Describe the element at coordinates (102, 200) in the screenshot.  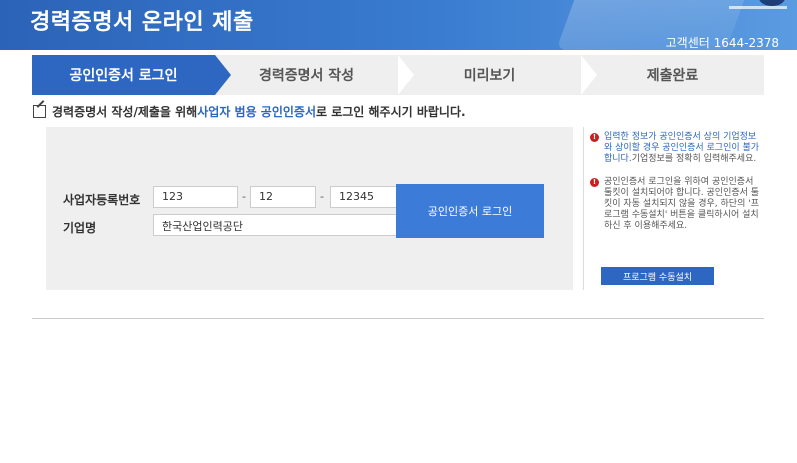
I see `business-number-label: 사업자등록번호` at that location.